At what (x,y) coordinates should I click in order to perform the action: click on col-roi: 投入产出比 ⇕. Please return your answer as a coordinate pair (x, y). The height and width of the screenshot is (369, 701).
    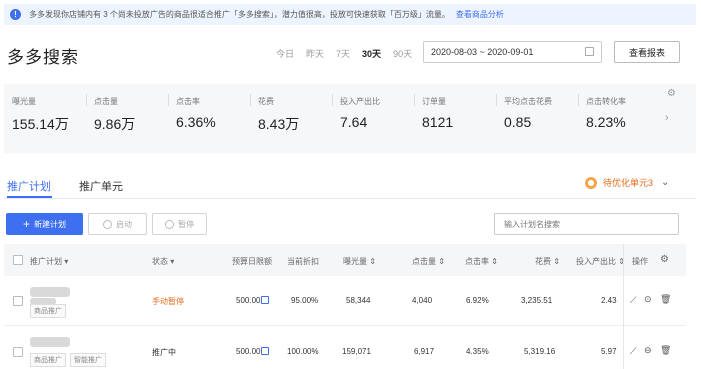
    Looking at the image, I should click on (600, 261).